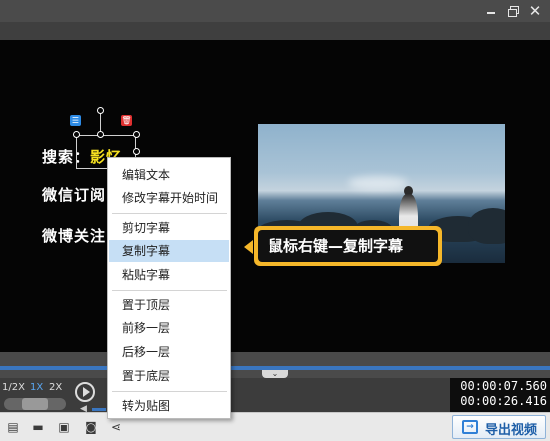  What do you see at coordinates (85, 392) in the screenshot?
I see `play-button` at bounding box center [85, 392].